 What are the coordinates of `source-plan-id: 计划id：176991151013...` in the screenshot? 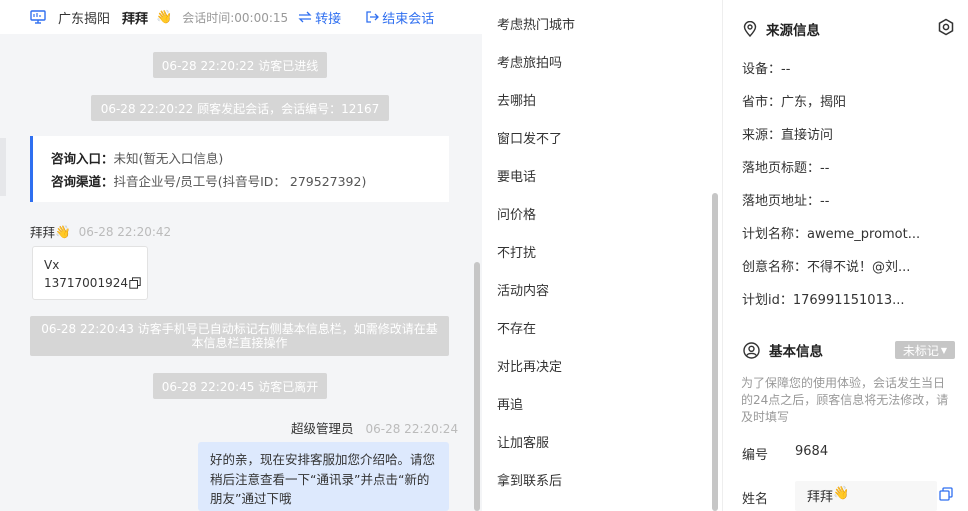 It's located at (823, 300).